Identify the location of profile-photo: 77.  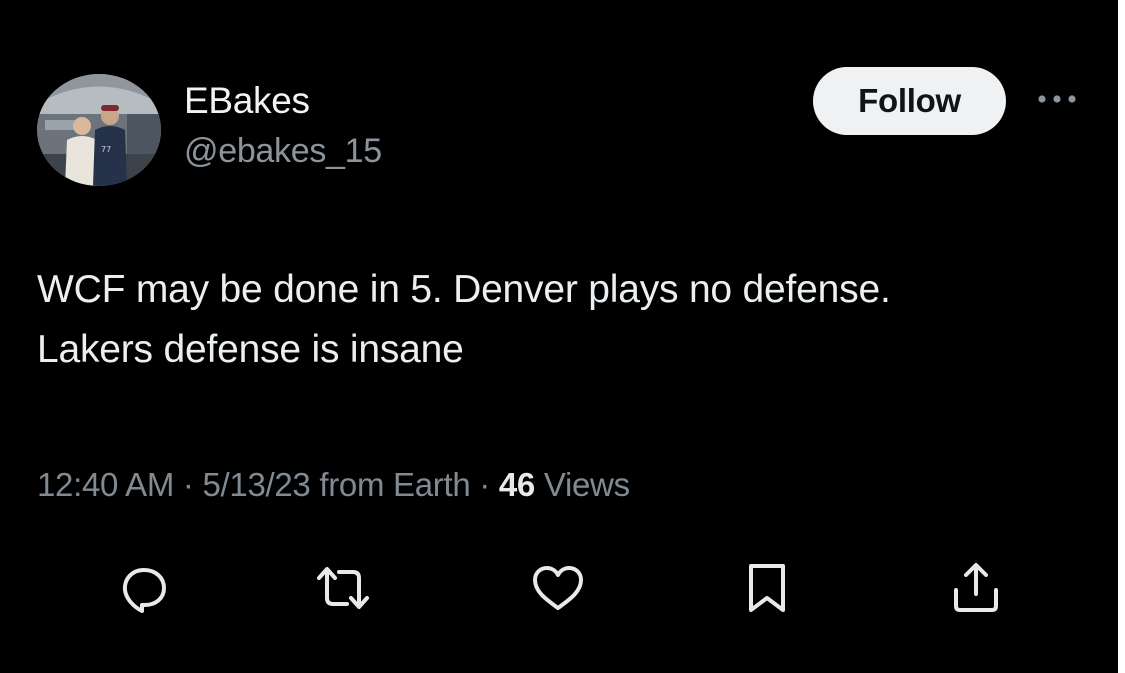
(99, 130).